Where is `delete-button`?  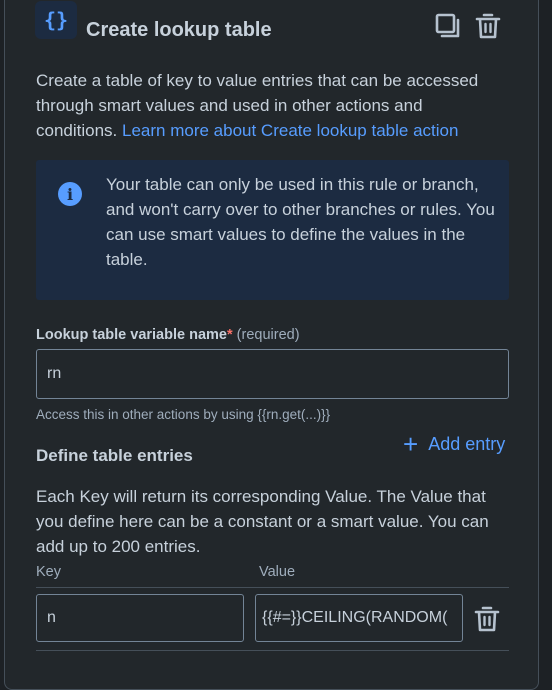 delete-button is located at coordinates (488, 26).